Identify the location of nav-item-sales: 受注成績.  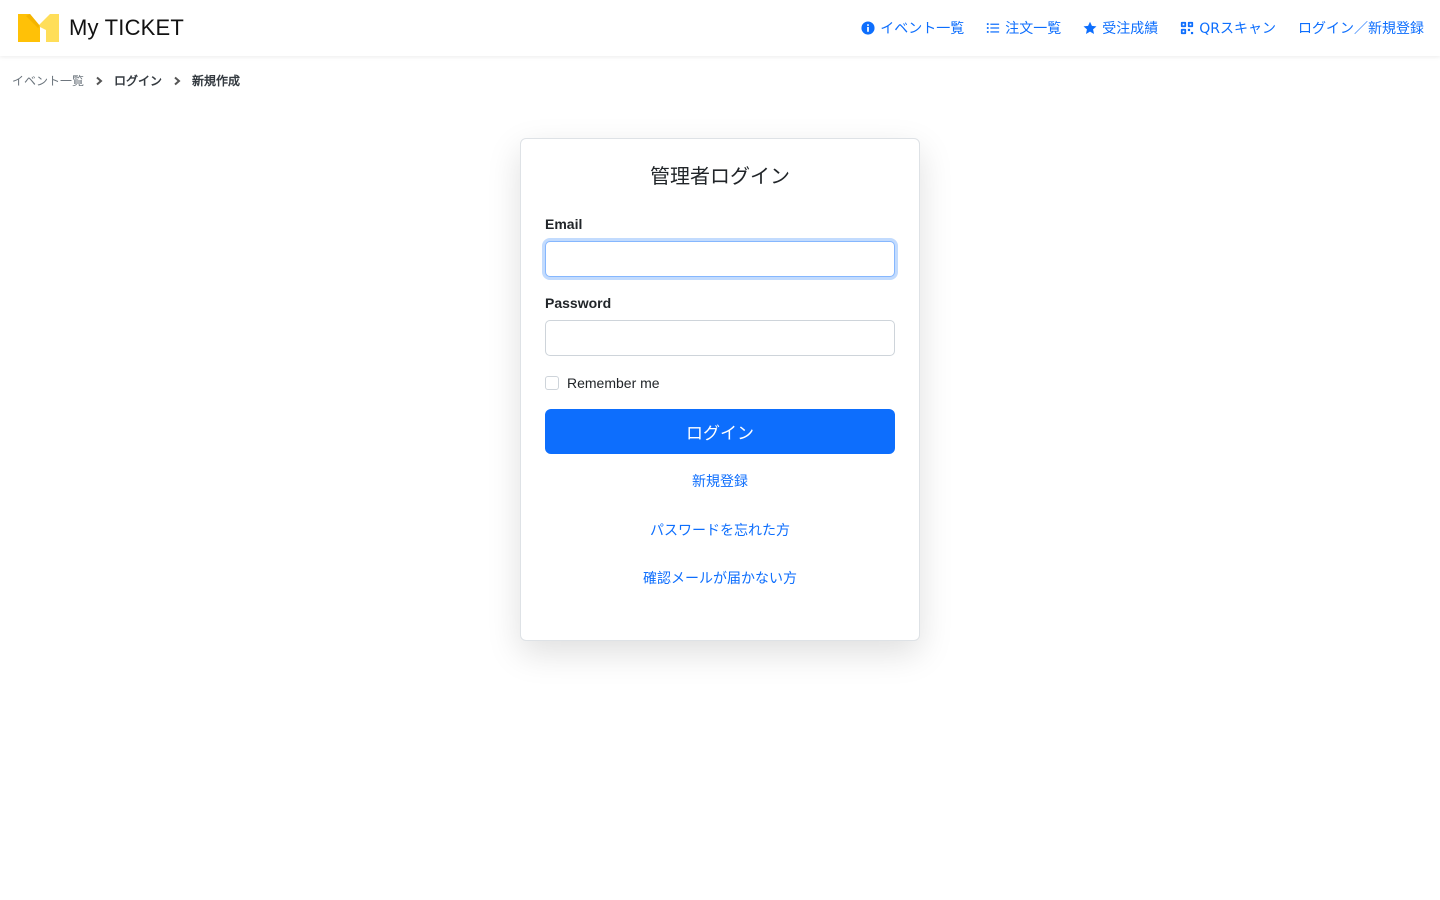
(1120, 28).